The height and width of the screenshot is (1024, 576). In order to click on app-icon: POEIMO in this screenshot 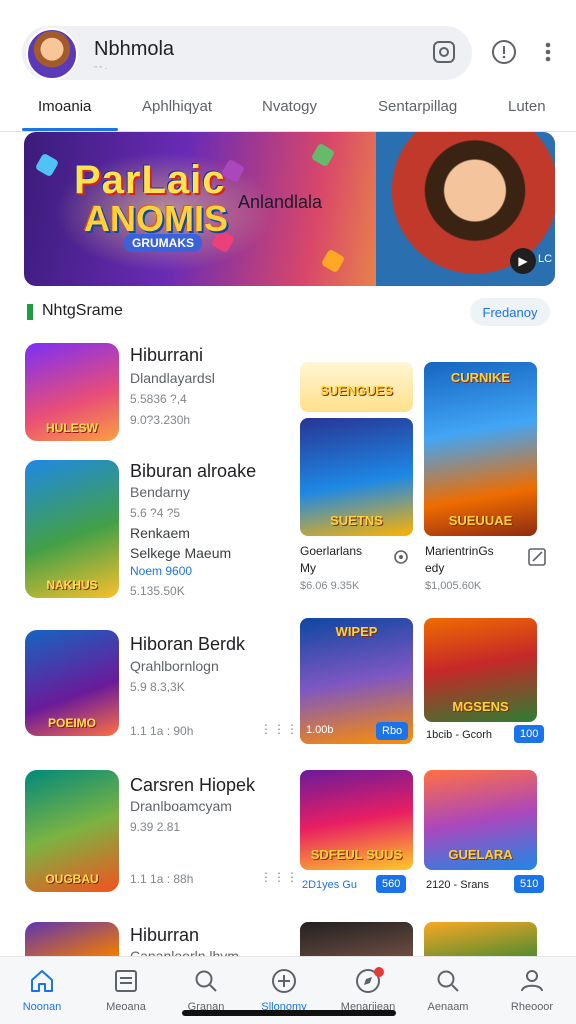, I will do `click(72, 683)`.